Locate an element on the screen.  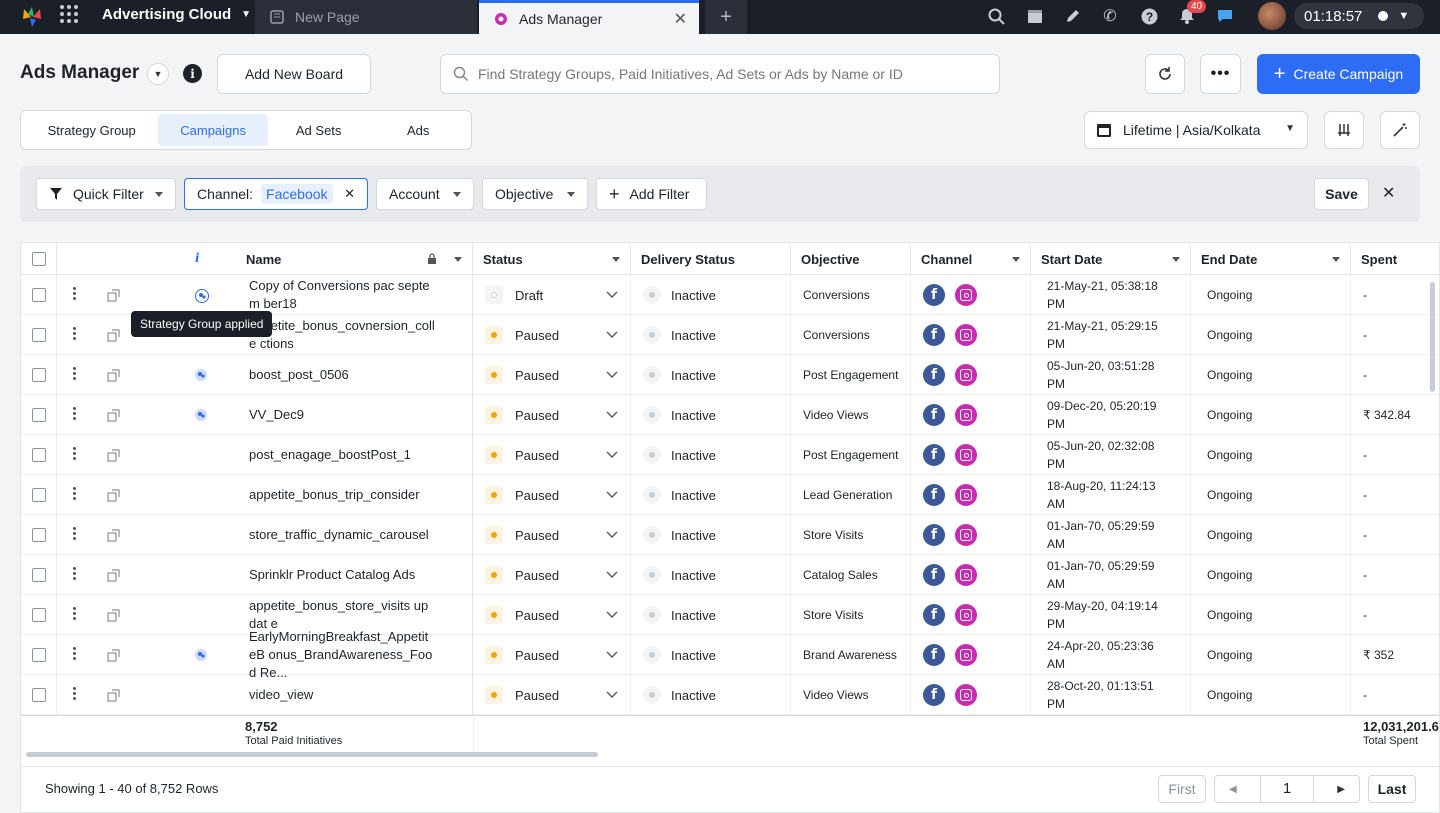
refresh-button is located at coordinates (1165, 74).